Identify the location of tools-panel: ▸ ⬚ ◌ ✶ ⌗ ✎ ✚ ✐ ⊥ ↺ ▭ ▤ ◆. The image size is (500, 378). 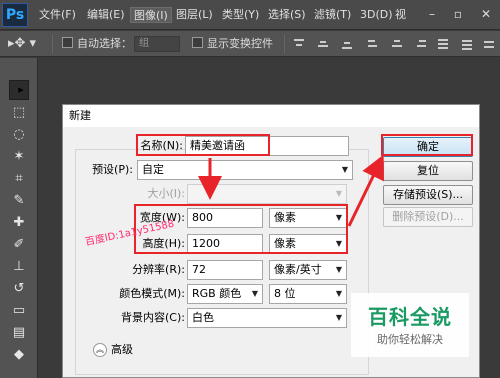
(19, 218).